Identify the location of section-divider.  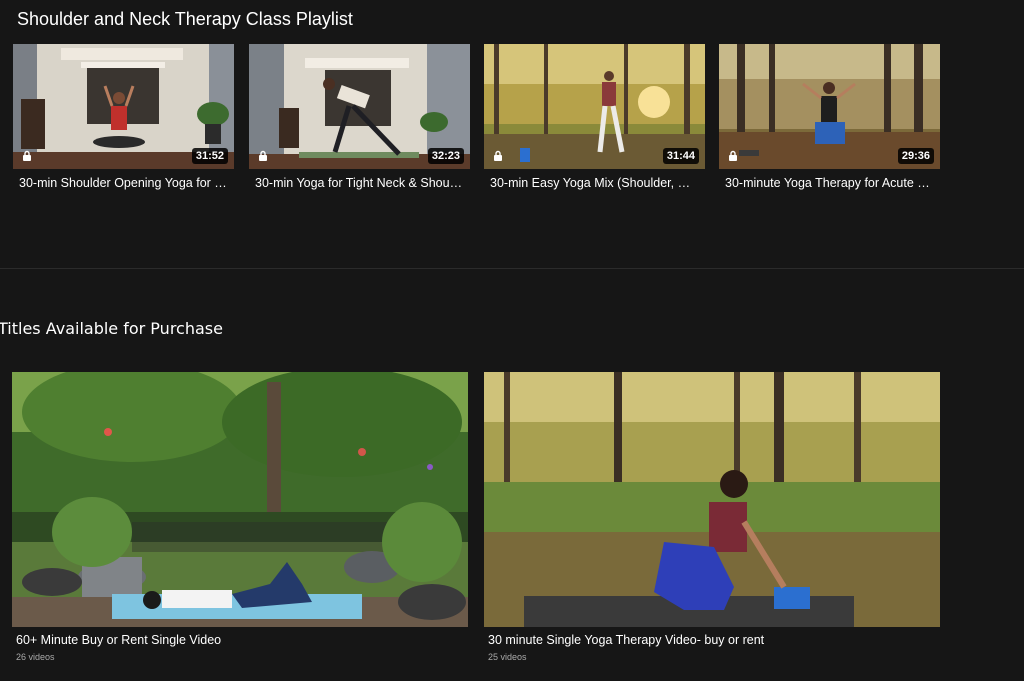
(512, 268).